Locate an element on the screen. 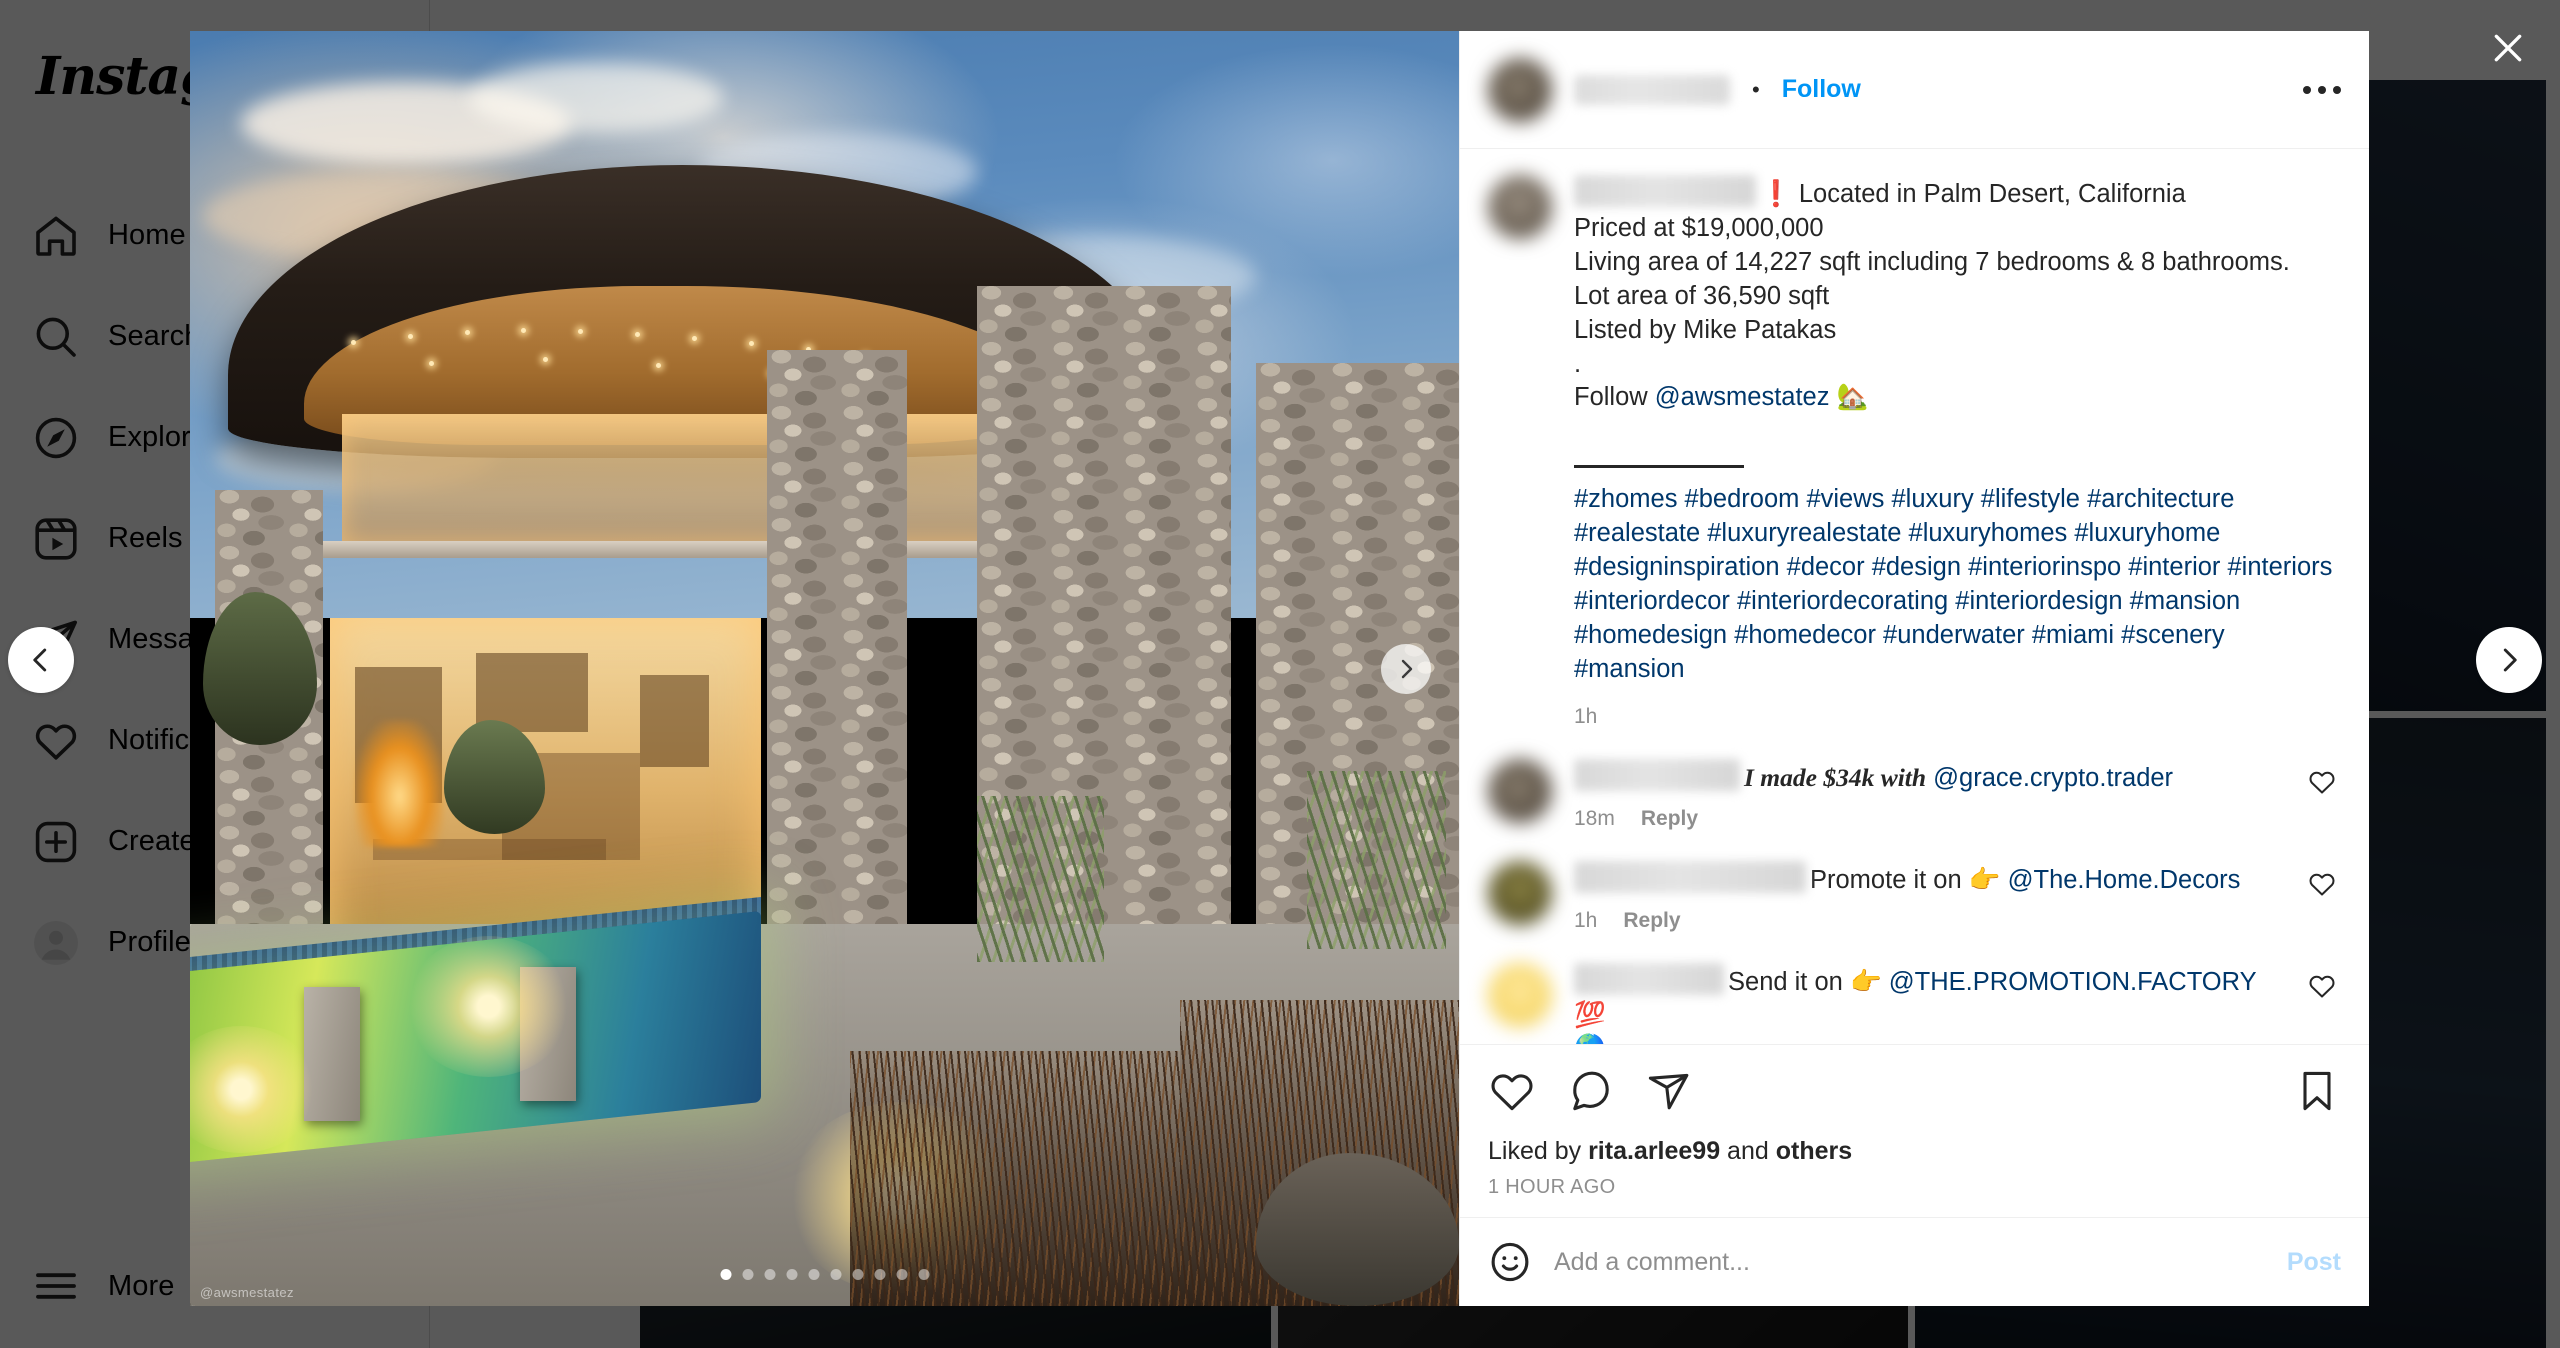 The width and height of the screenshot is (2560, 1348). comment-text: Promote it on 👉 @The.Home.Decors is located at coordinates (1929, 878).